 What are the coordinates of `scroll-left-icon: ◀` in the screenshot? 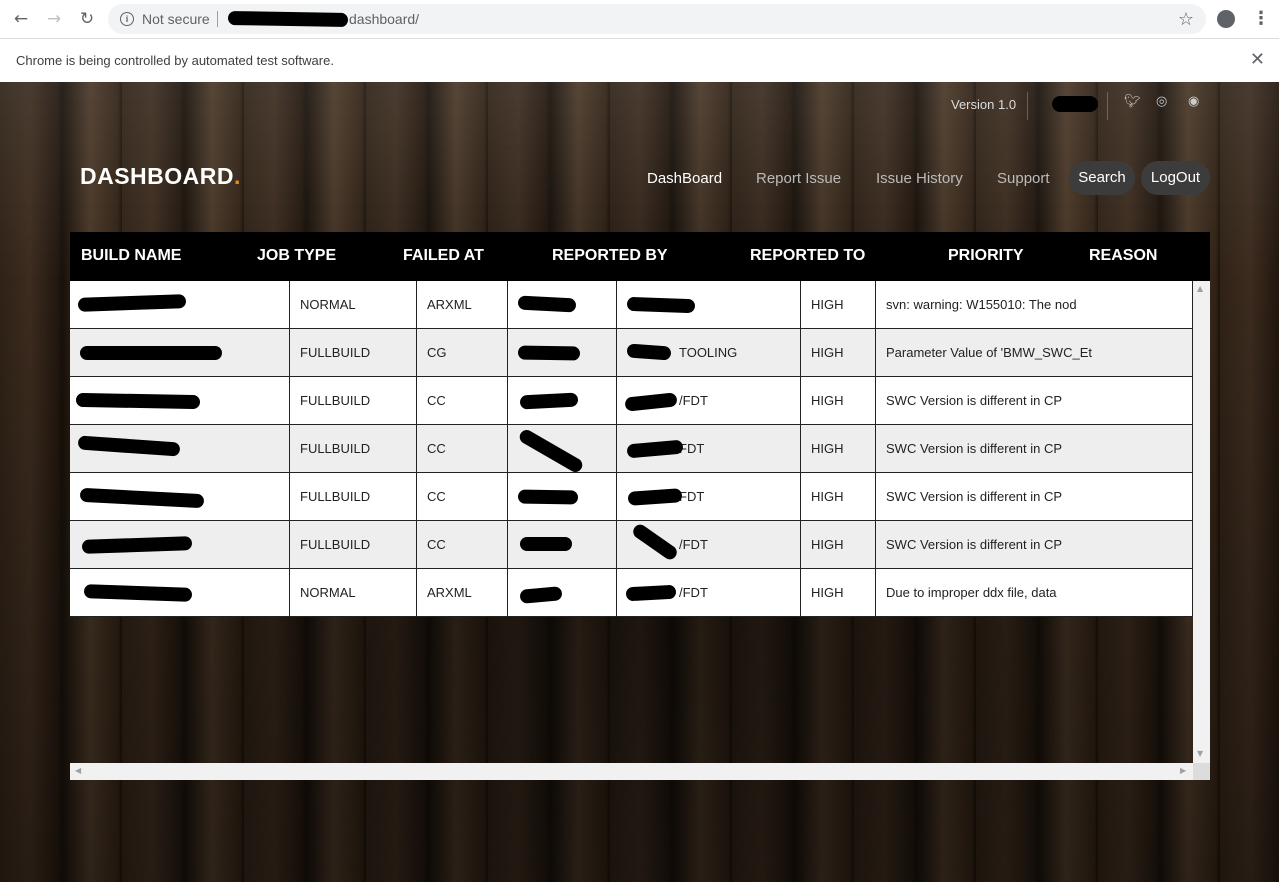 It's located at (78, 770).